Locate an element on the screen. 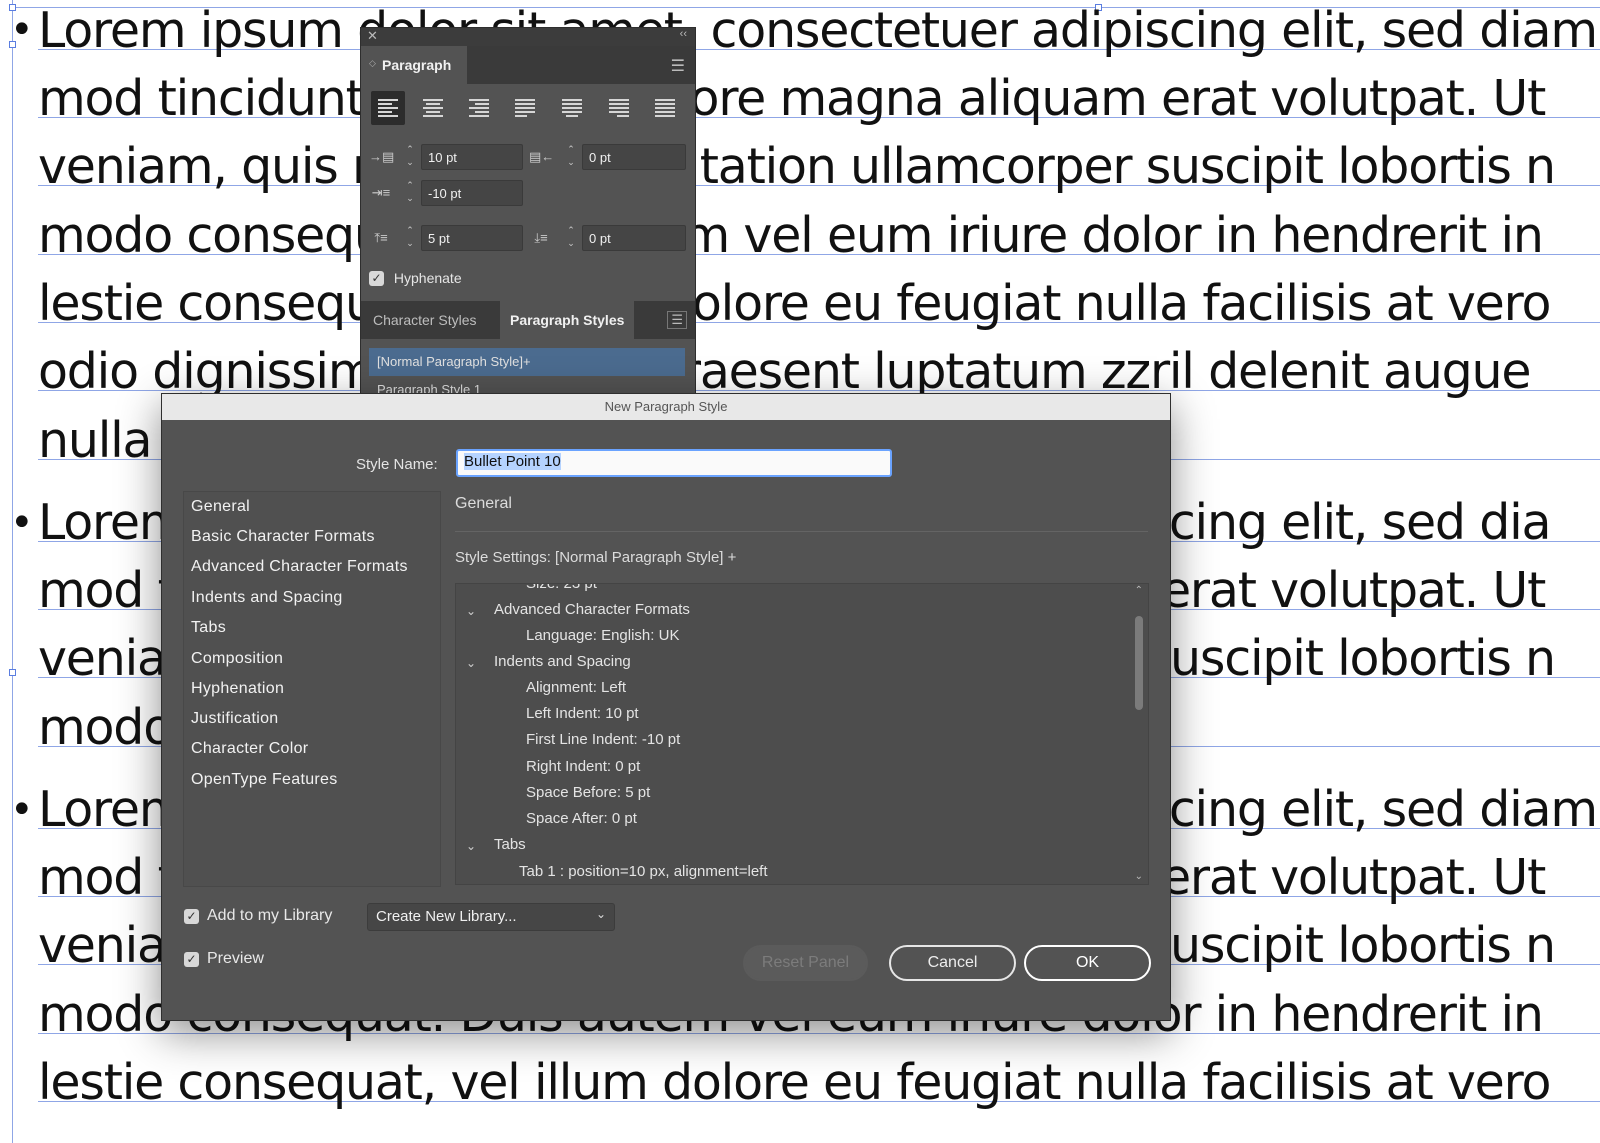  tab-paragraph-styles: Paragraph Styles is located at coordinates (567, 320).